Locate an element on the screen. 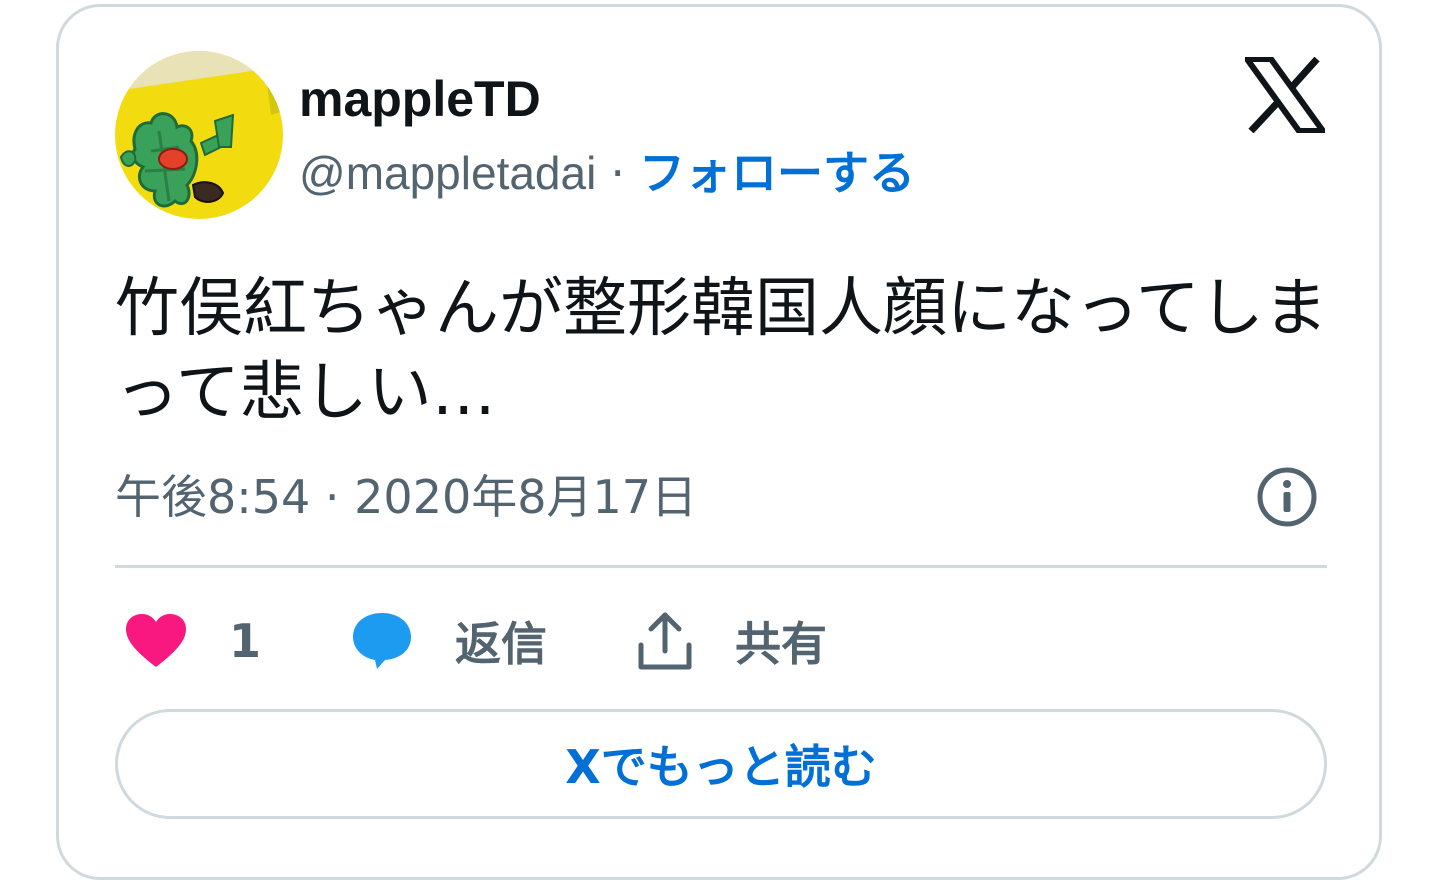 The image size is (1440, 880). read-more-button: Xでもっと読む is located at coordinates (721, 764).